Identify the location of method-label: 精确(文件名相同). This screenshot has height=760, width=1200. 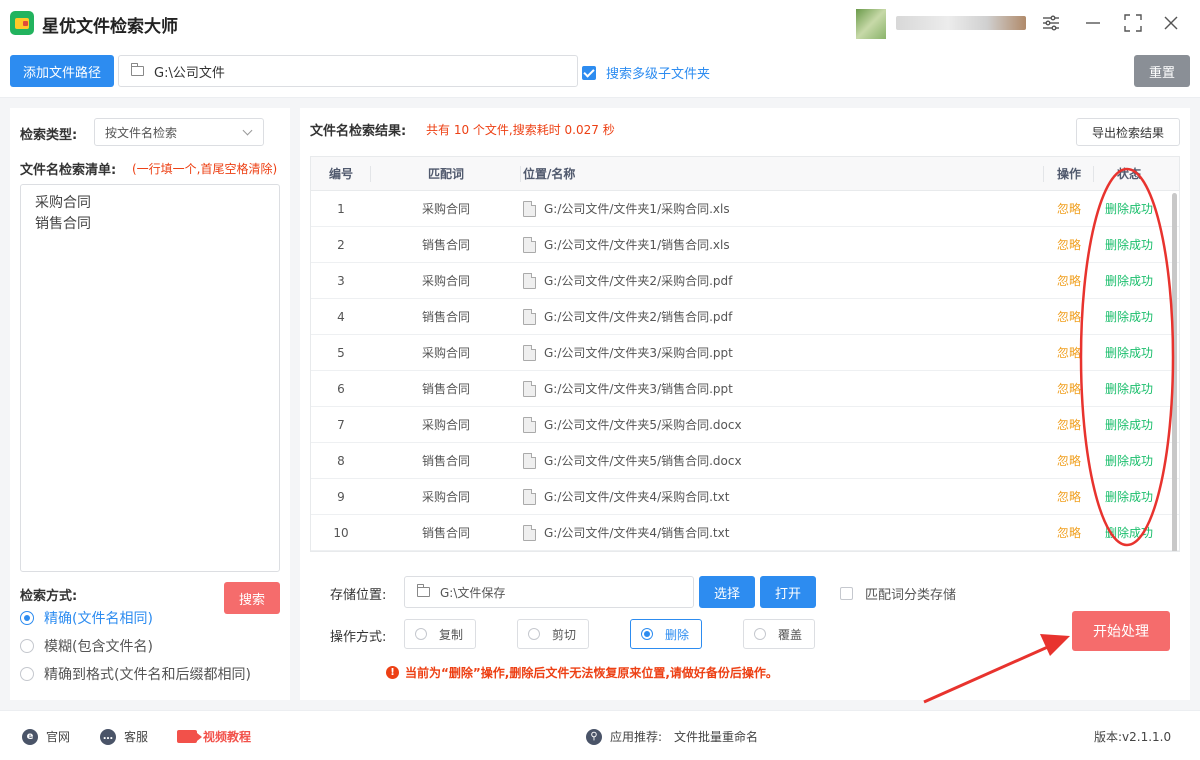
(98, 619).